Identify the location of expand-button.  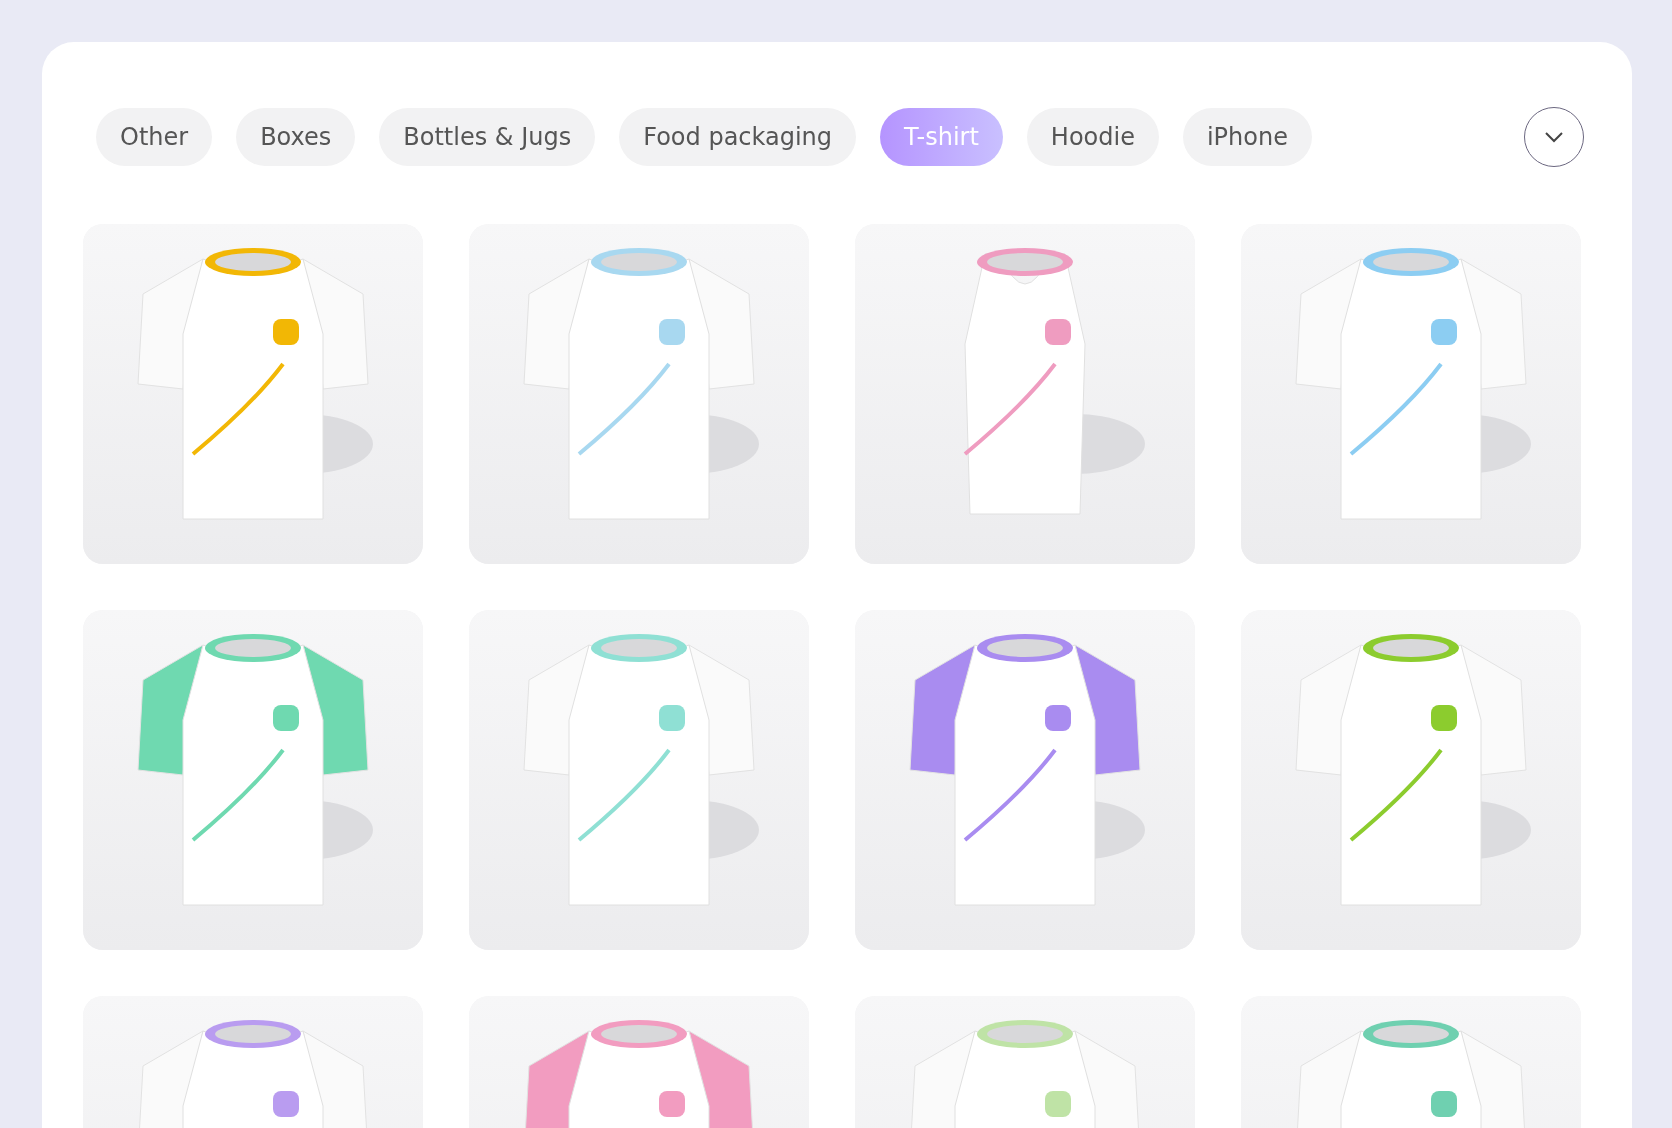
(1554, 137).